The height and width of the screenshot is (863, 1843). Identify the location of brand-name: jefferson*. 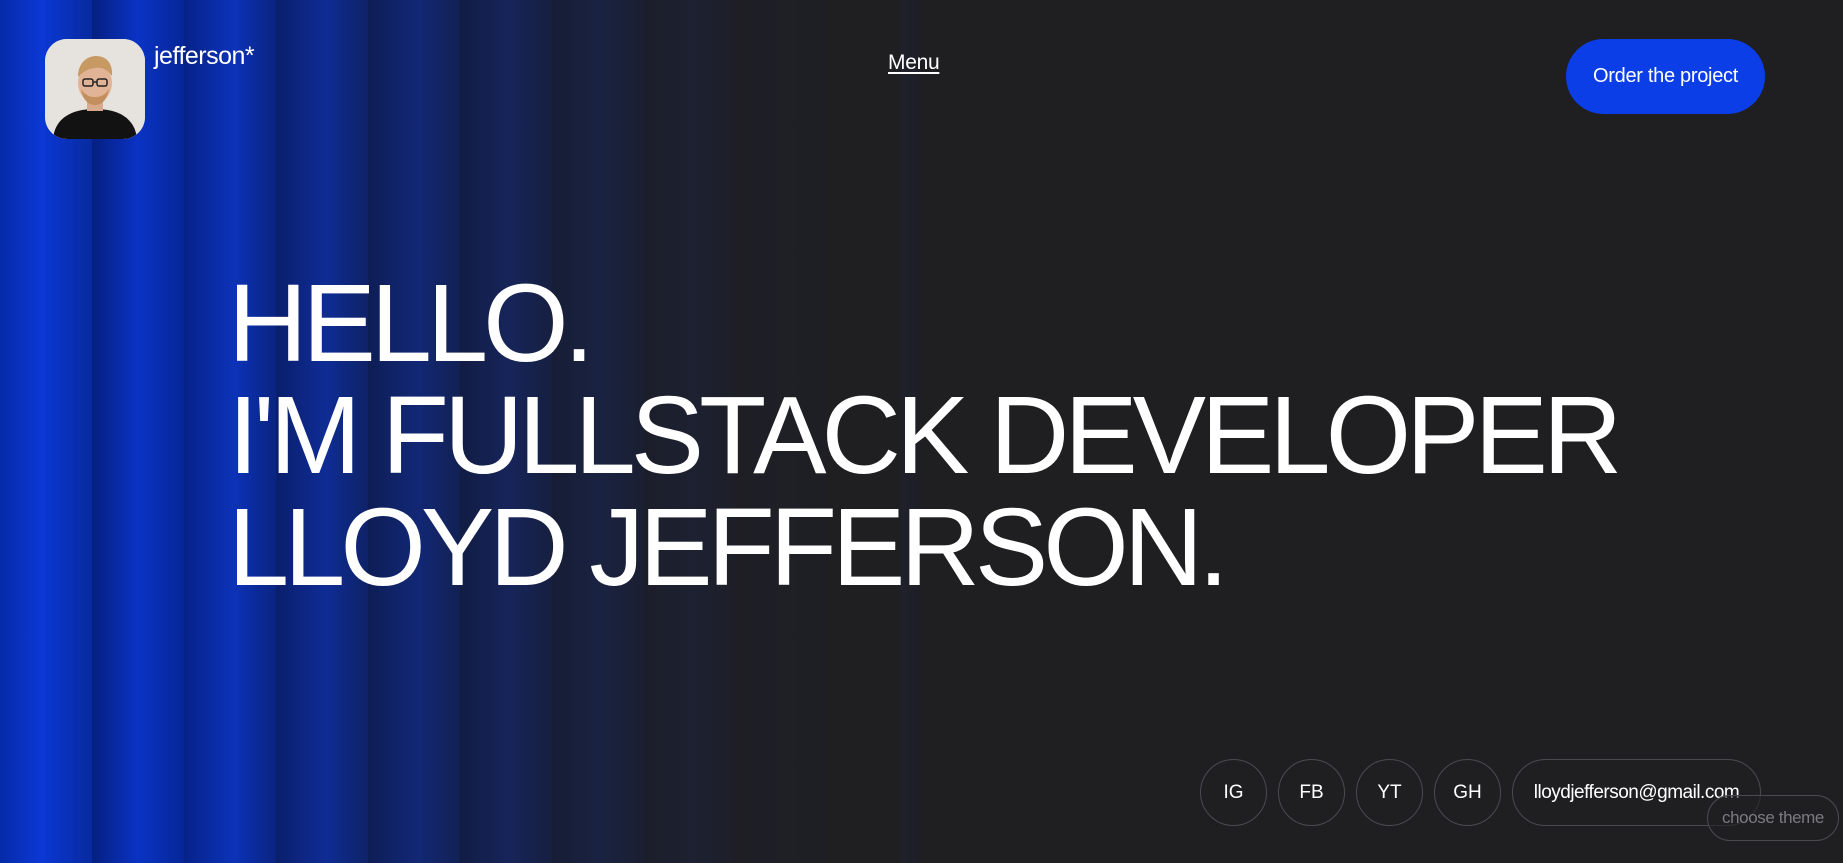
(204, 56).